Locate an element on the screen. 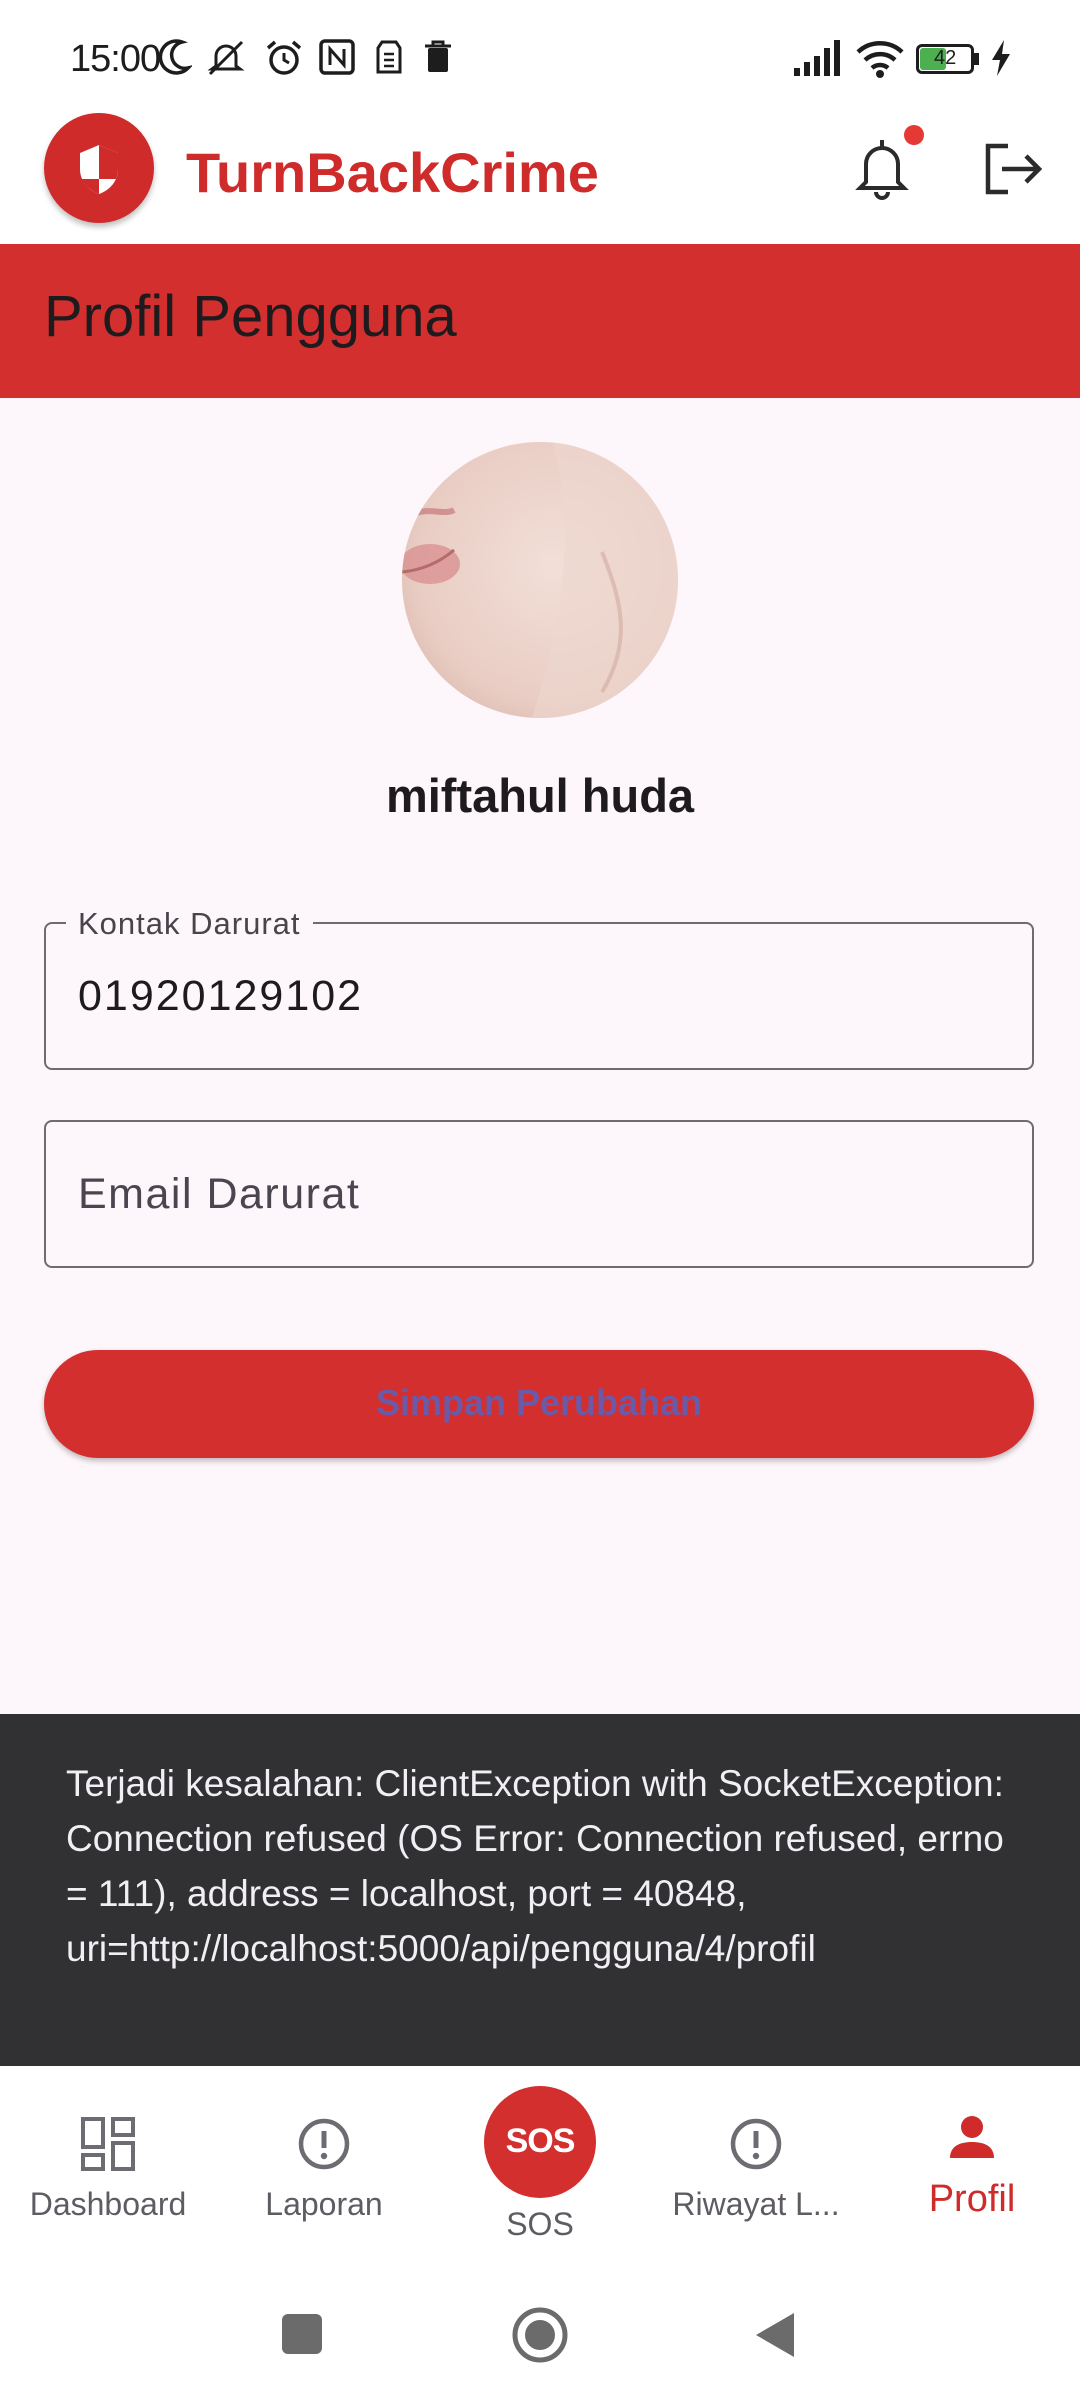  battery-icon: 42 is located at coordinates (948, 60).